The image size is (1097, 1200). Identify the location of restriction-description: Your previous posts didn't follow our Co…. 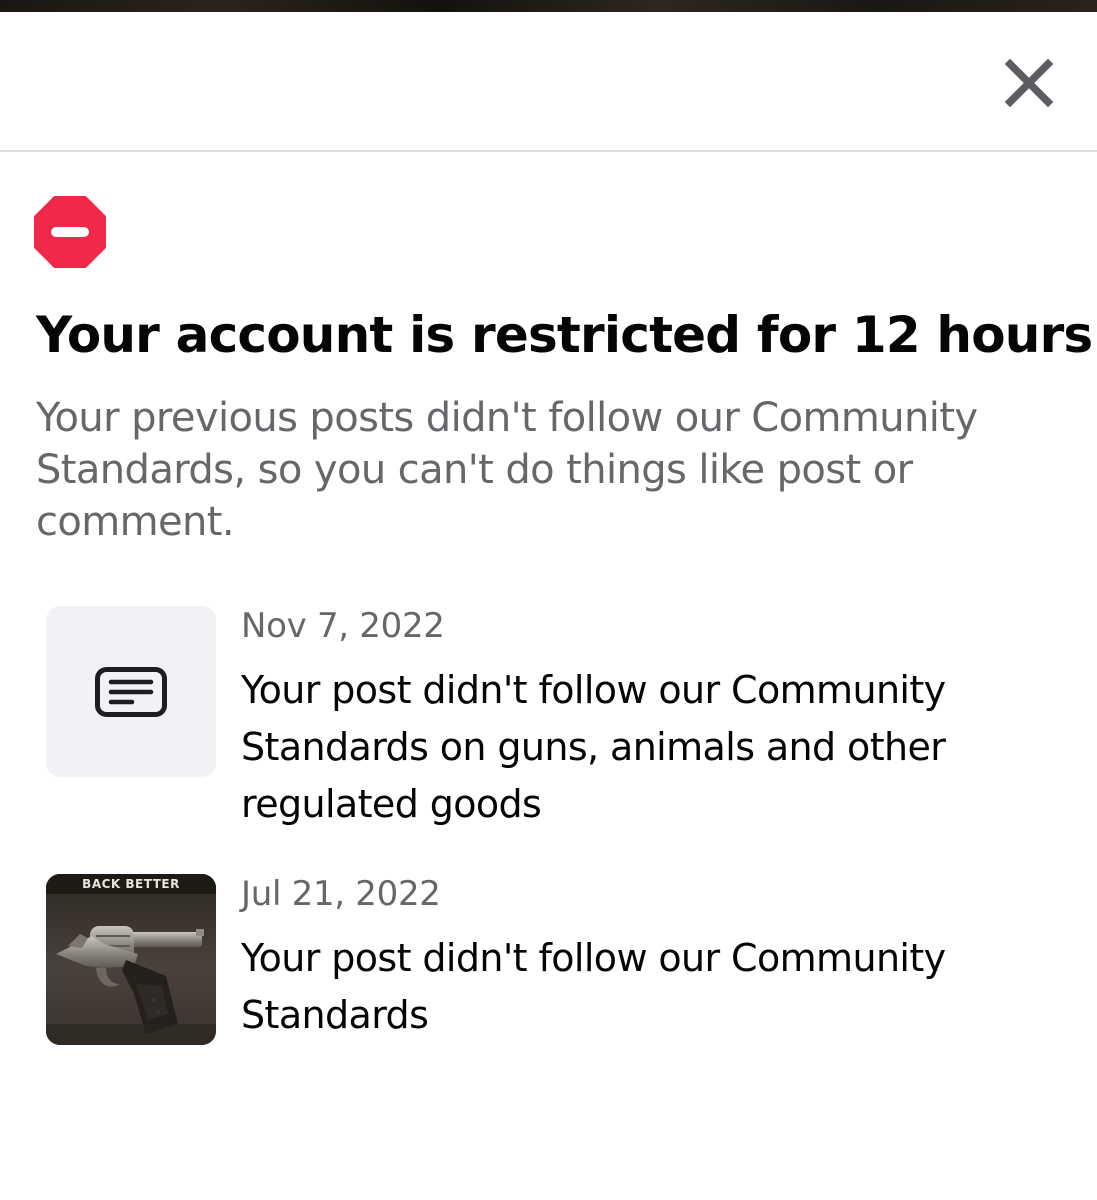
(507, 470).